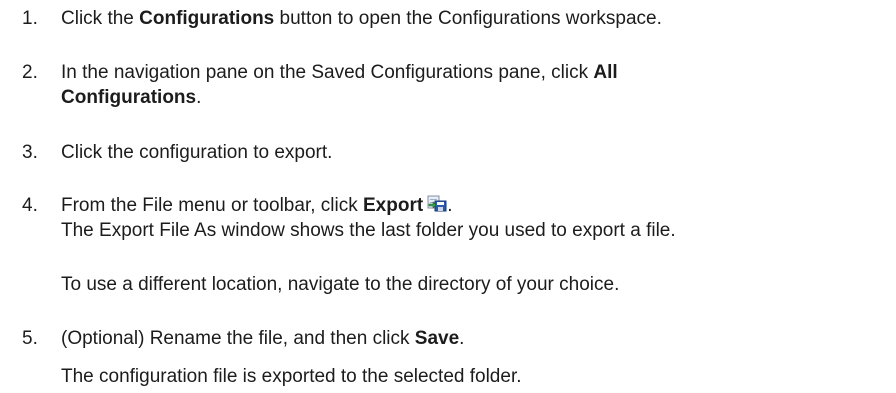  What do you see at coordinates (30, 72) in the screenshot?
I see `step-number: 2.` at bounding box center [30, 72].